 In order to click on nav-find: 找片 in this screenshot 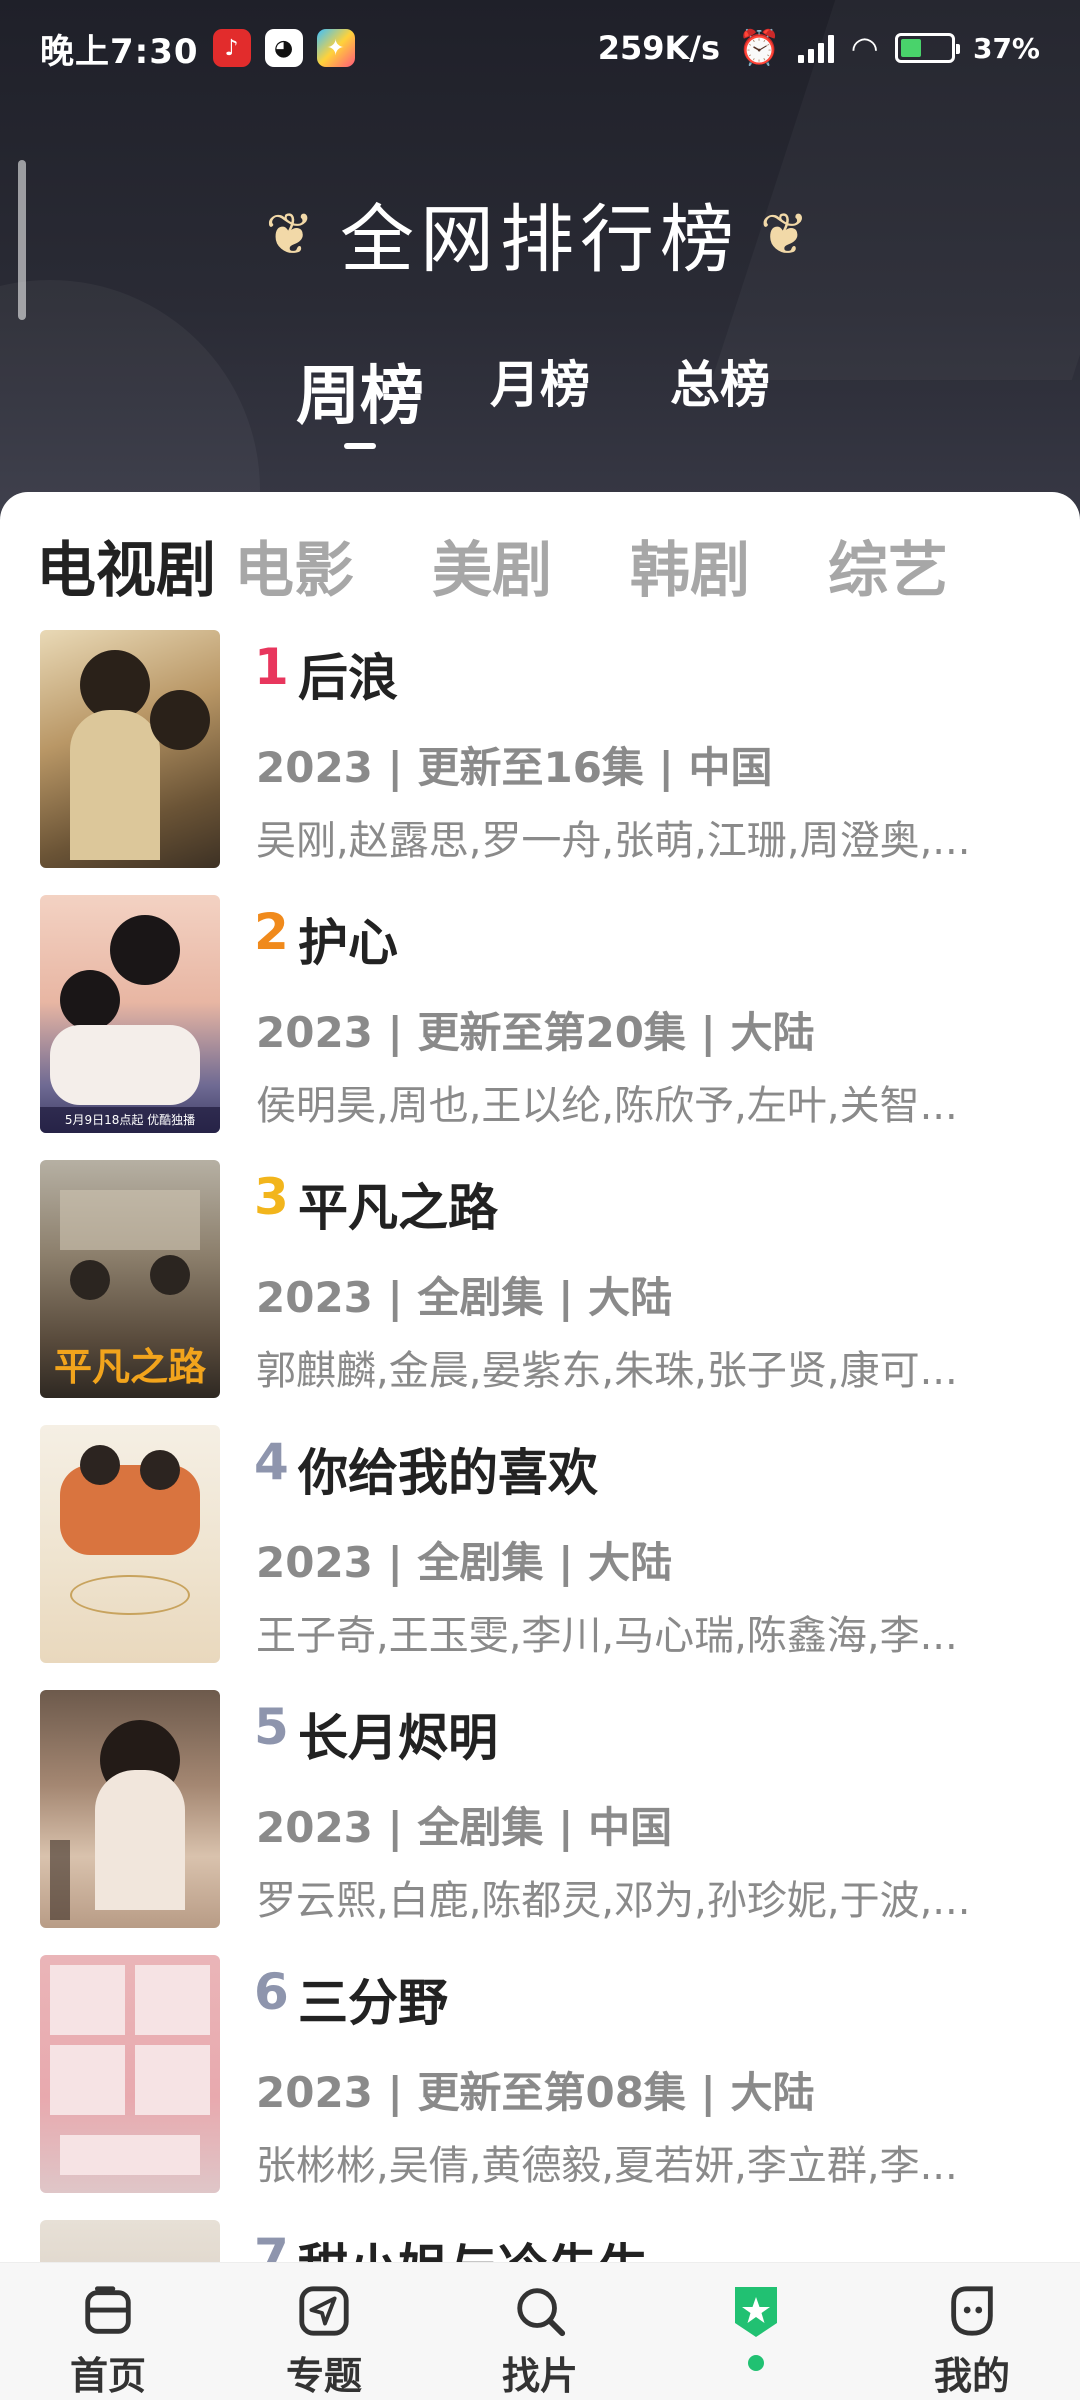, I will do `click(540, 2331)`.